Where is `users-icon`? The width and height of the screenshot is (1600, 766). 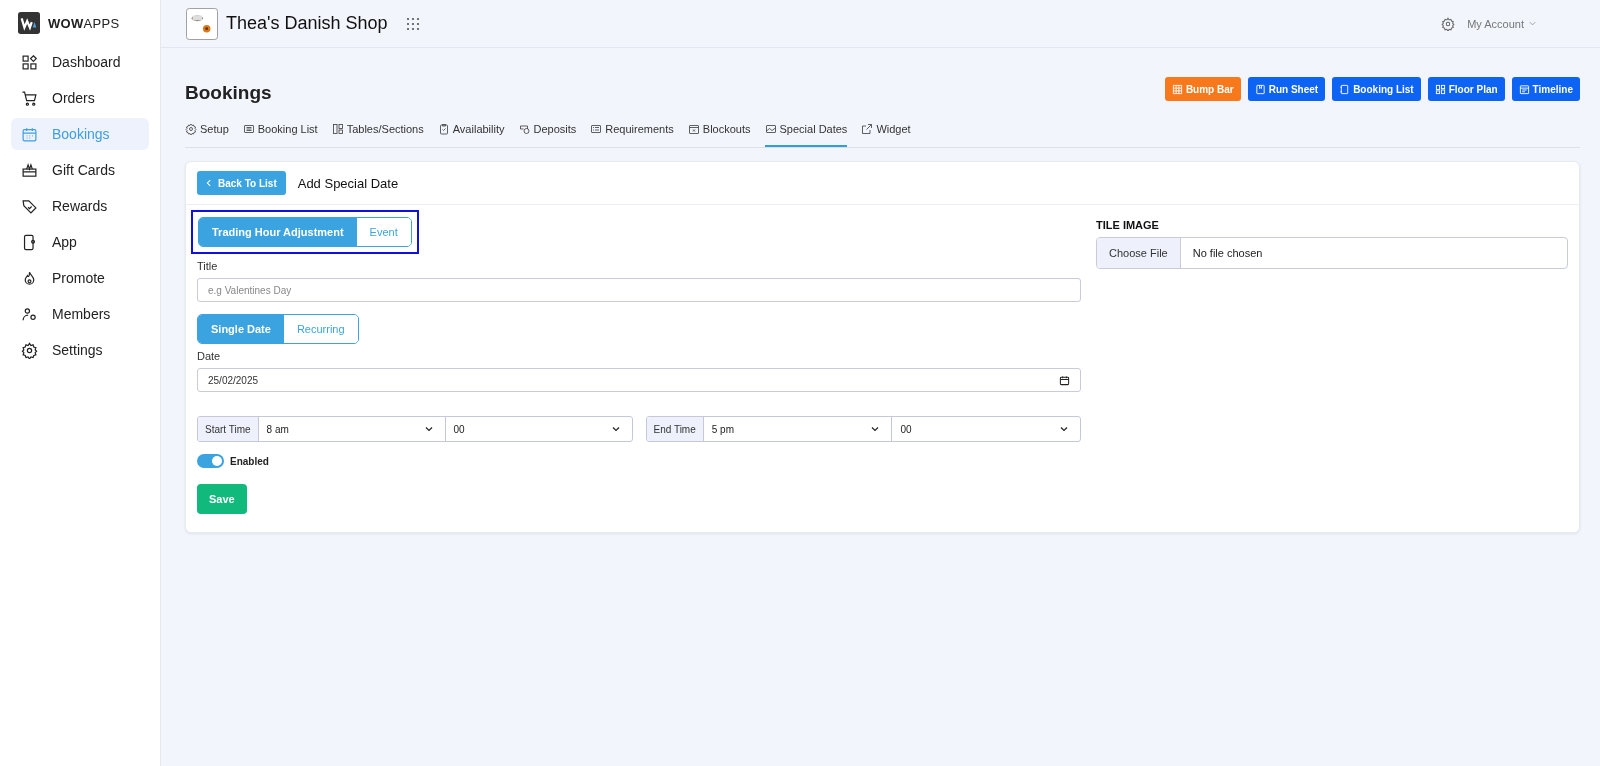
users-icon is located at coordinates (29, 314).